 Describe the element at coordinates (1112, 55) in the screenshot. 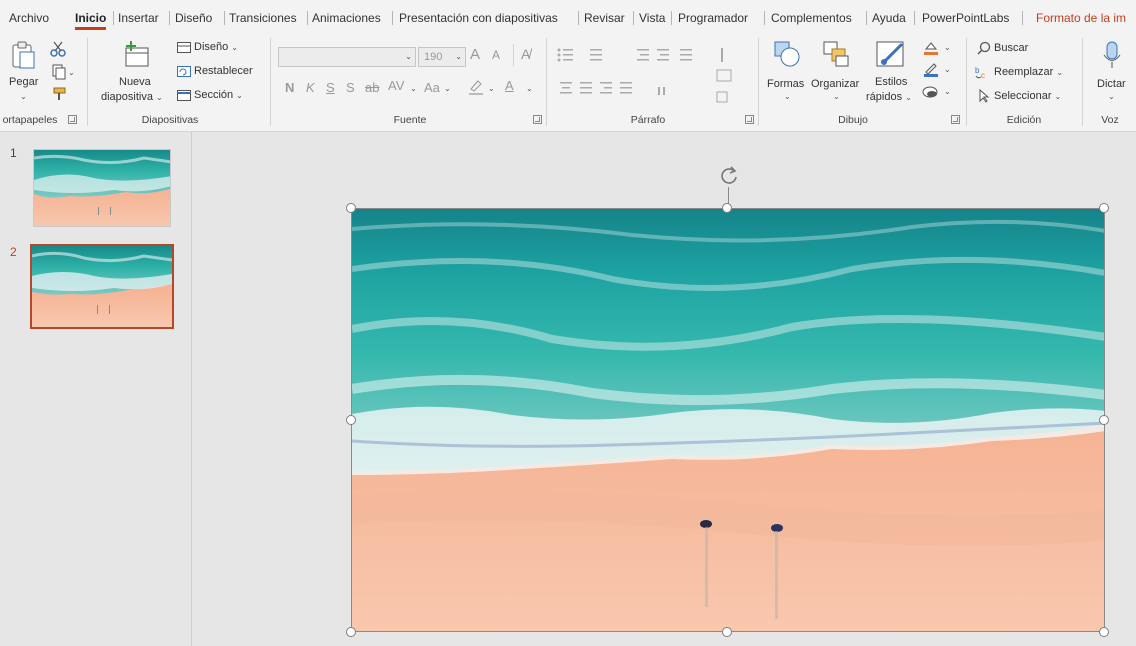

I see `microphone-icon` at that location.